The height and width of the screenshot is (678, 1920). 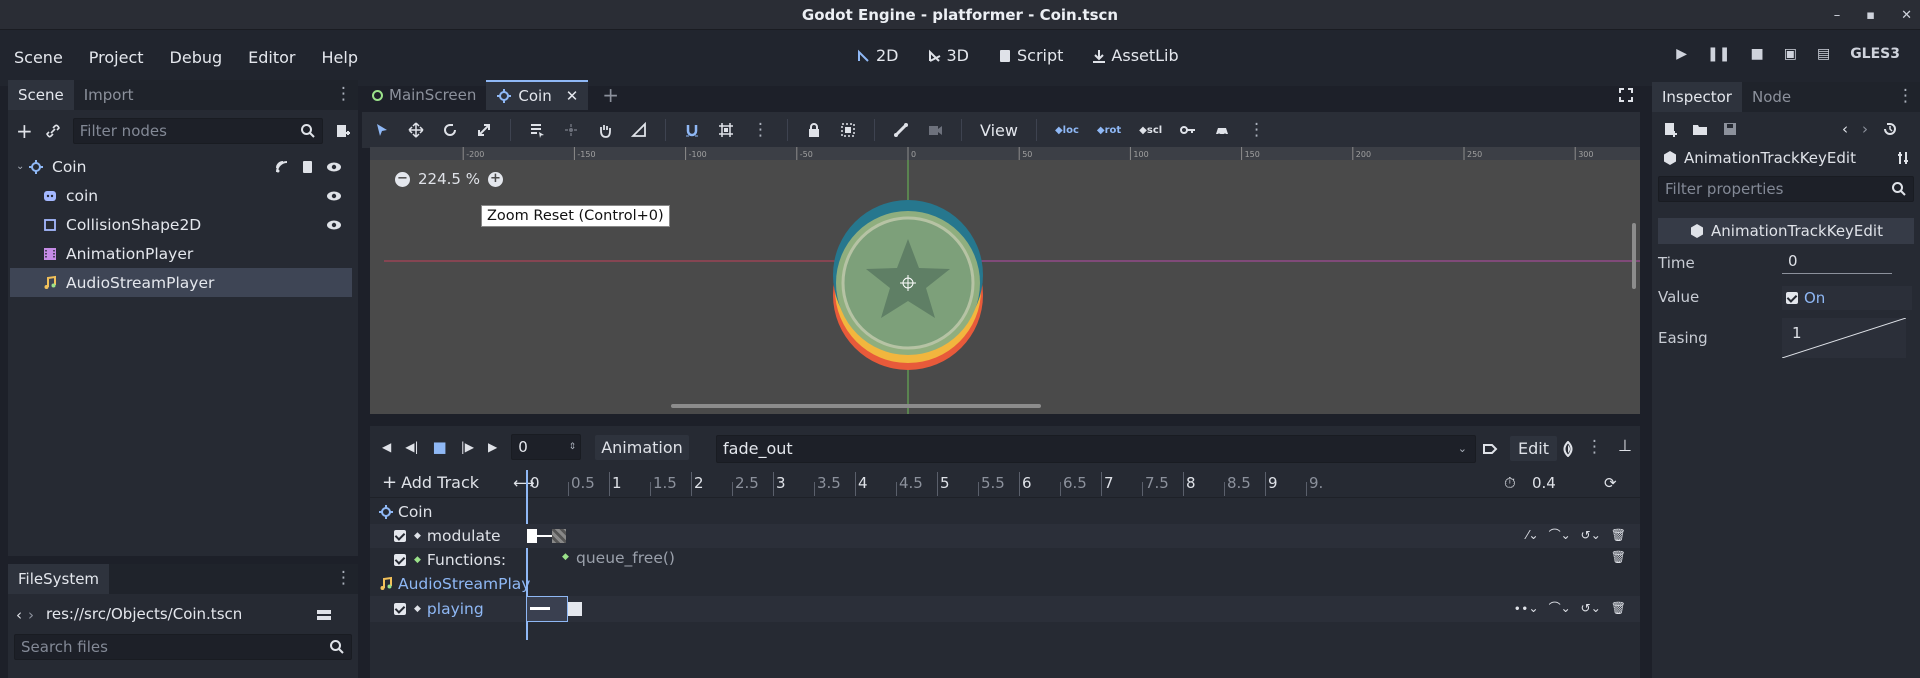 What do you see at coordinates (1005, 609) in the screenshot?
I see `track-playing: ◆ playing ∙∙⌄ ⌒⌄ ↺⌄ 🗑` at bounding box center [1005, 609].